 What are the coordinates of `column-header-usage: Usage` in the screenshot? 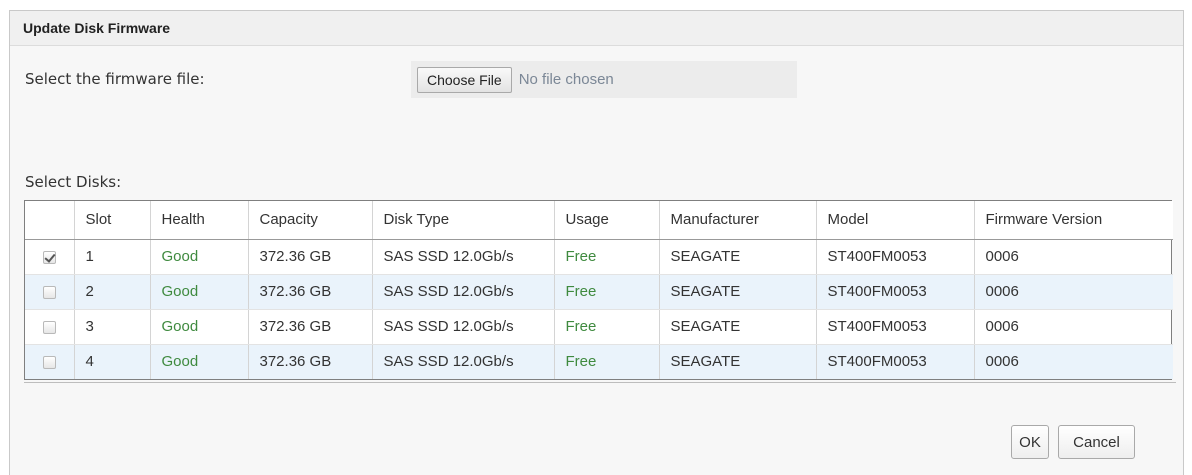 It's located at (607, 220).